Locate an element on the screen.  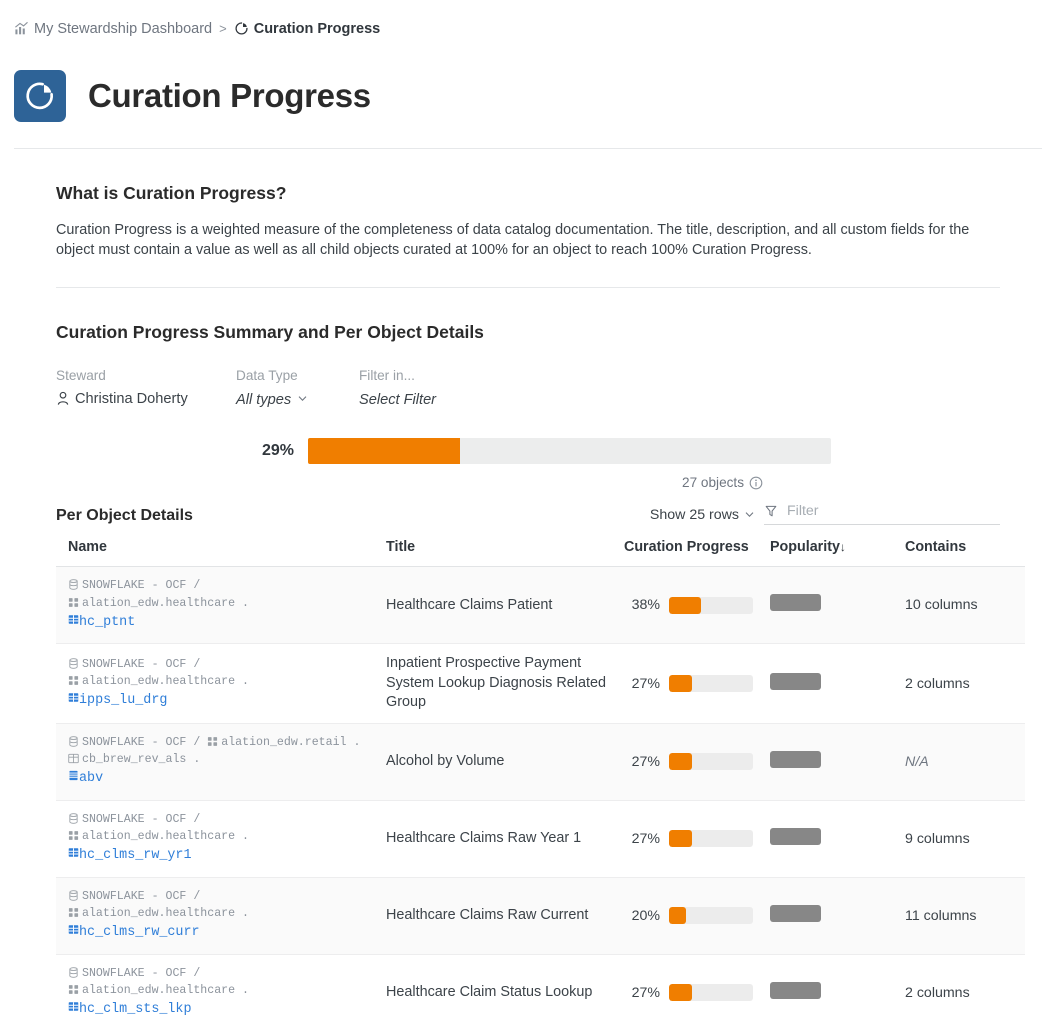
facet-data-type-select: All types is located at coordinates (271, 400).